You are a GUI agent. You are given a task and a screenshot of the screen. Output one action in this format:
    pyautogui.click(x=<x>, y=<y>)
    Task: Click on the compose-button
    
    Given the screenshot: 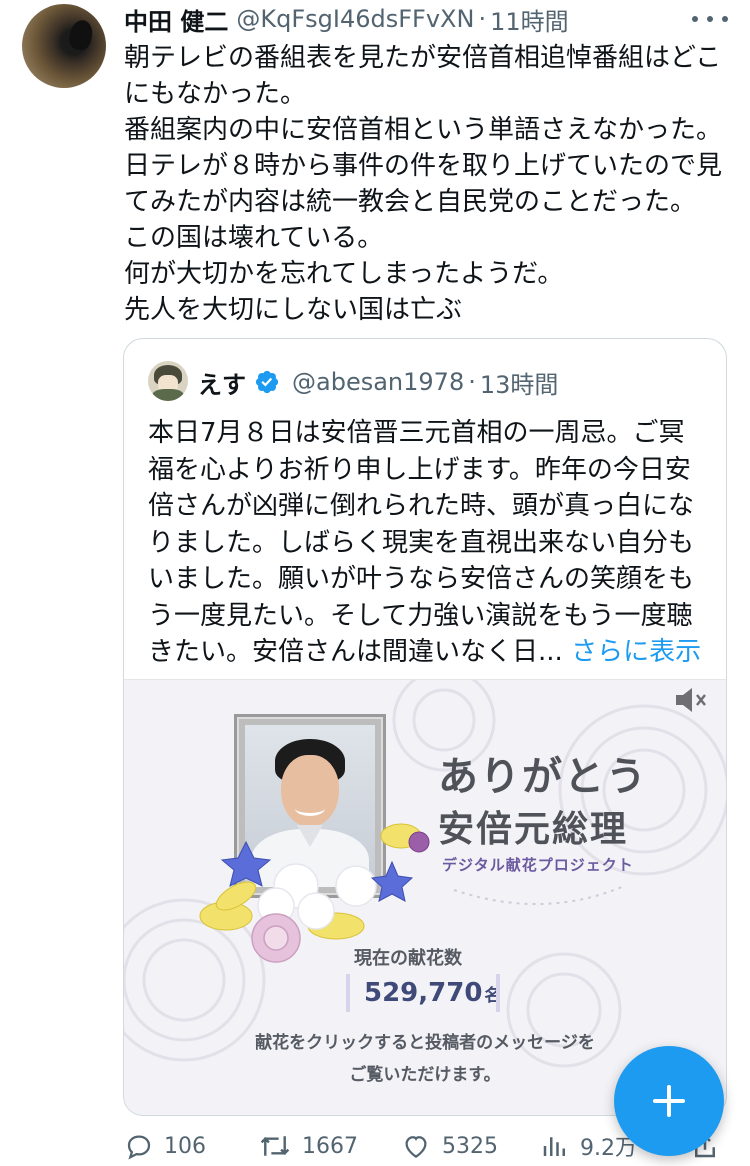 What is the action you would take?
    pyautogui.click(x=669, y=1101)
    